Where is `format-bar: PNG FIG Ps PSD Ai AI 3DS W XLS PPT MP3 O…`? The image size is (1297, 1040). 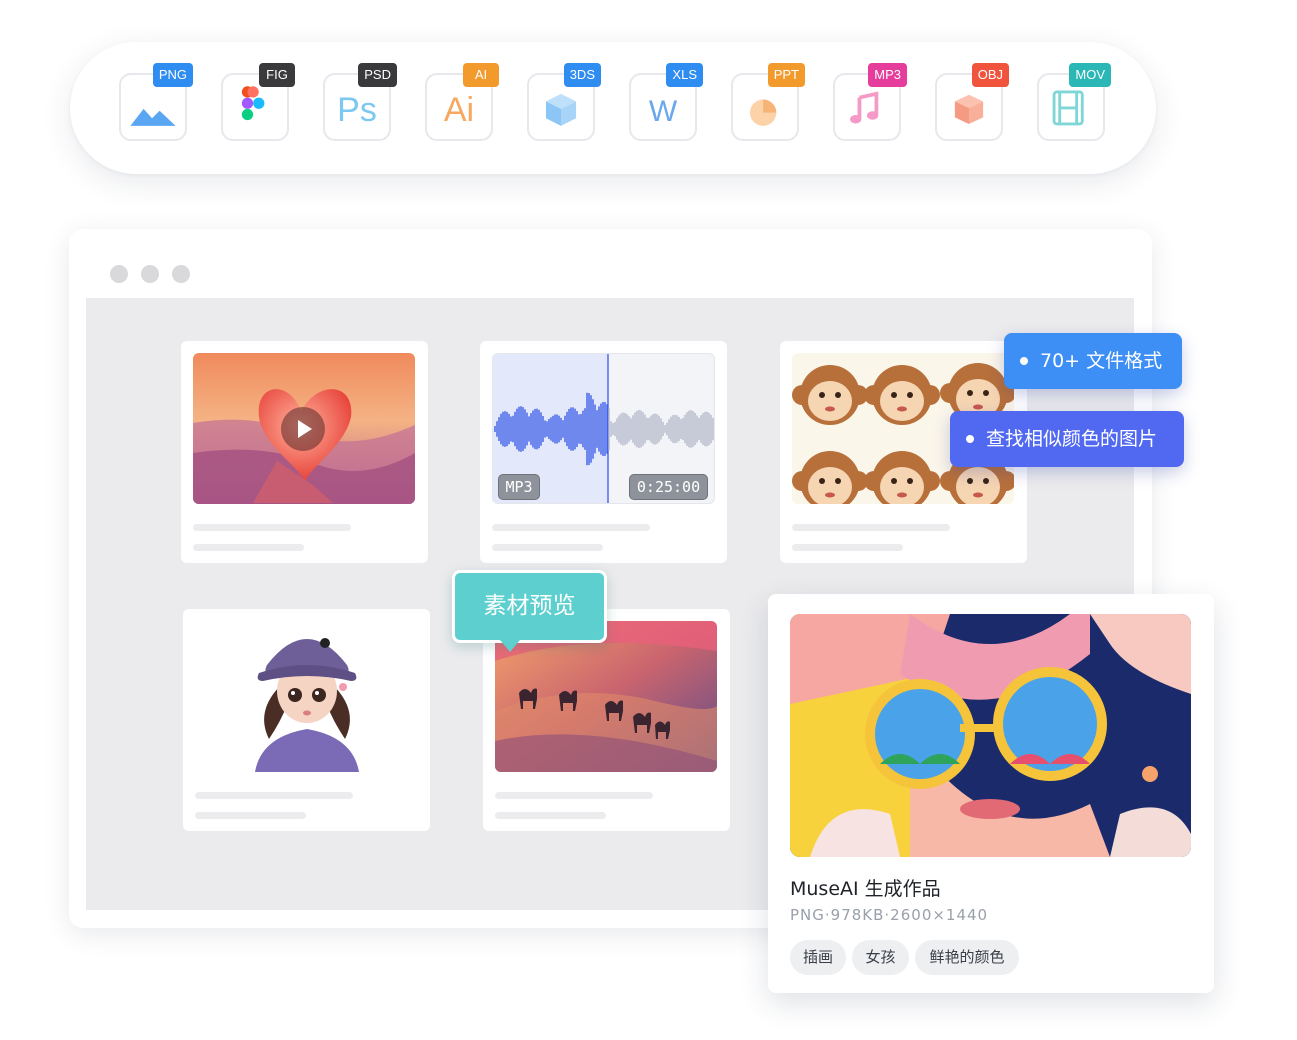 format-bar: PNG FIG Ps PSD Ai AI 3DS W XLS PPT MP3 O… is located at coordinates (613, 108).